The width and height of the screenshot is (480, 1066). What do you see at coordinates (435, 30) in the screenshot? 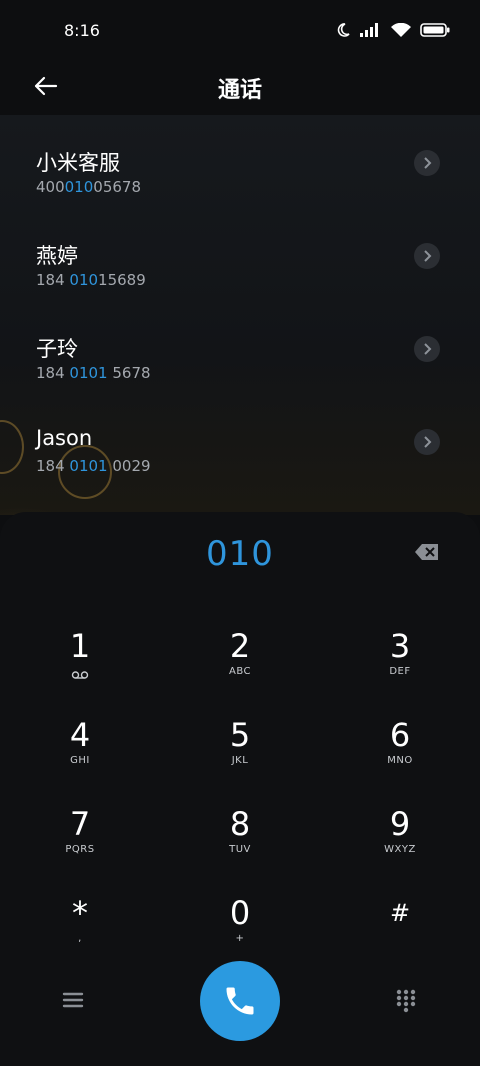
I see `battery-icon` at bounding box center [435, 30].